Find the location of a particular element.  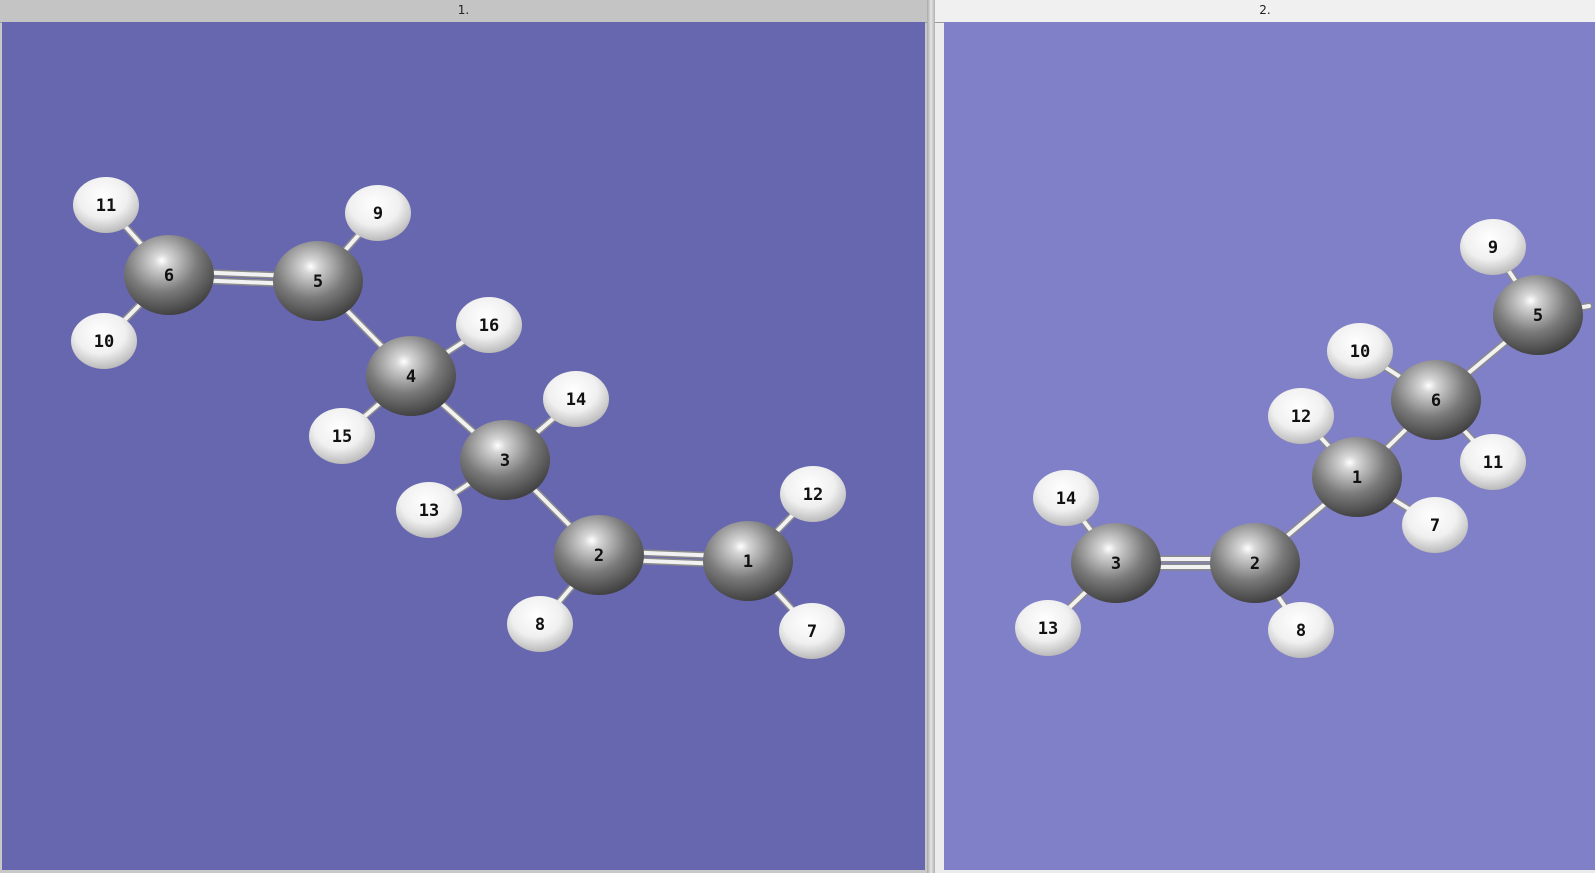

atom-label: 15 is located at coordinates (342, 437).